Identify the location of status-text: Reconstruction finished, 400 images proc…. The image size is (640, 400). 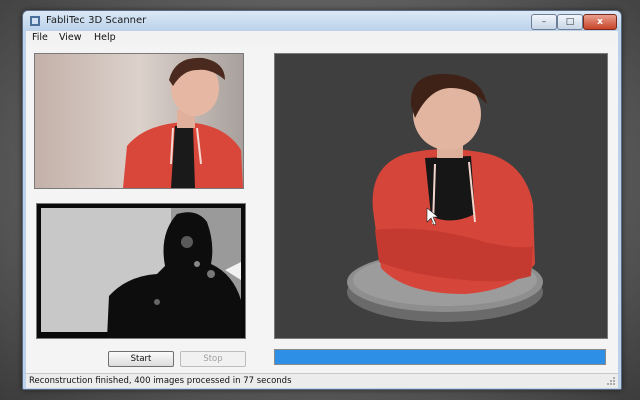
(160, 381).